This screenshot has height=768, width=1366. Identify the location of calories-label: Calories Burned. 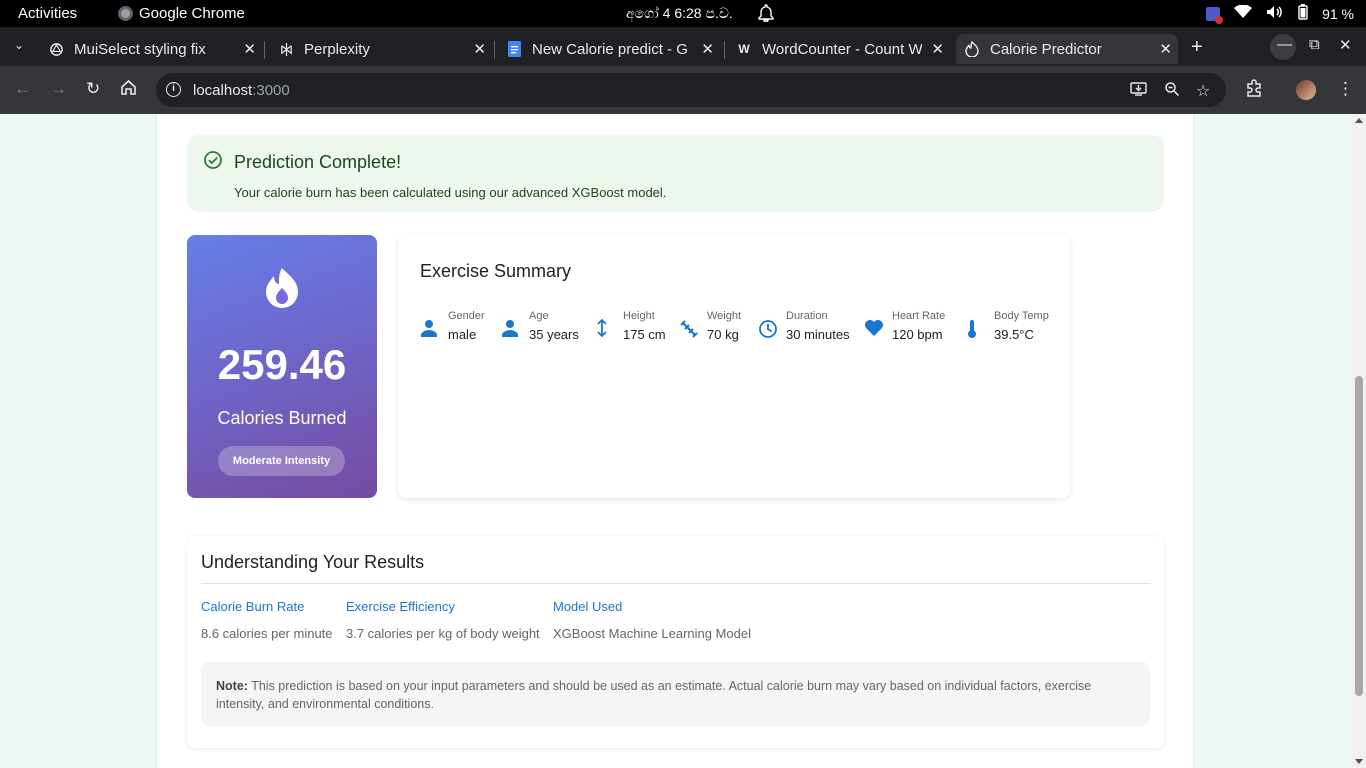
(282, 418).